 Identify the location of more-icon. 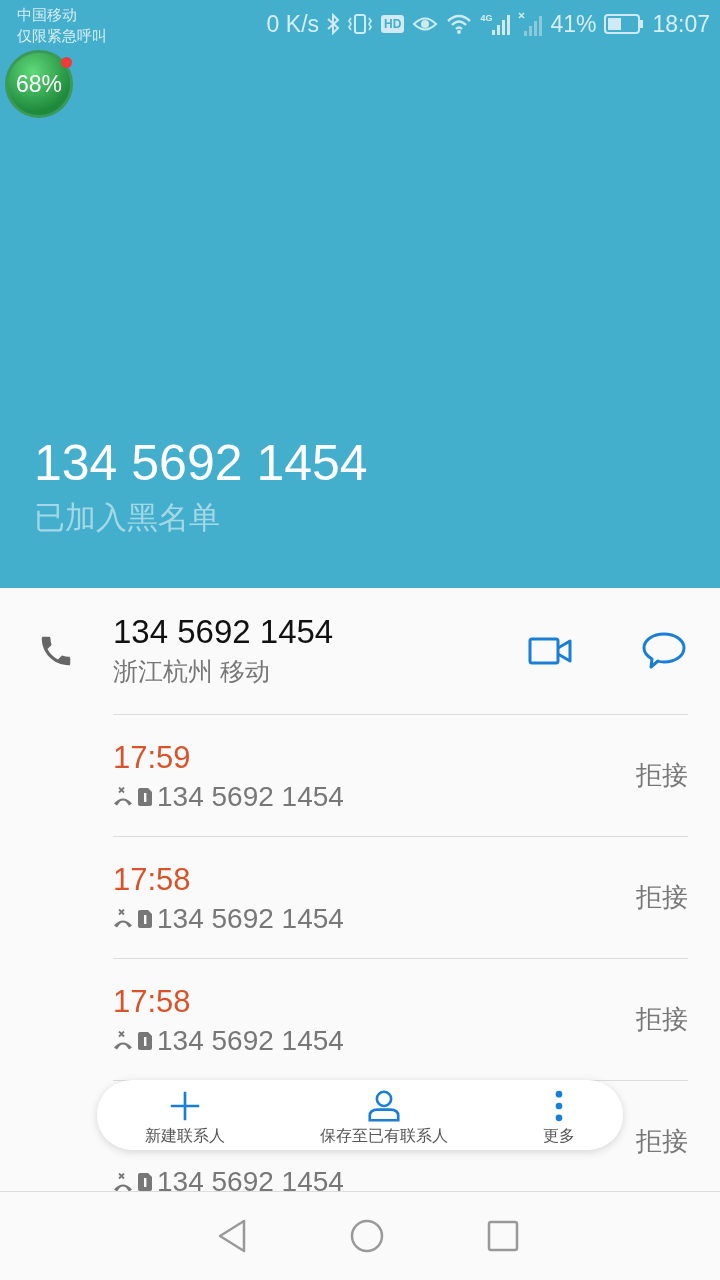
(559, 1106).